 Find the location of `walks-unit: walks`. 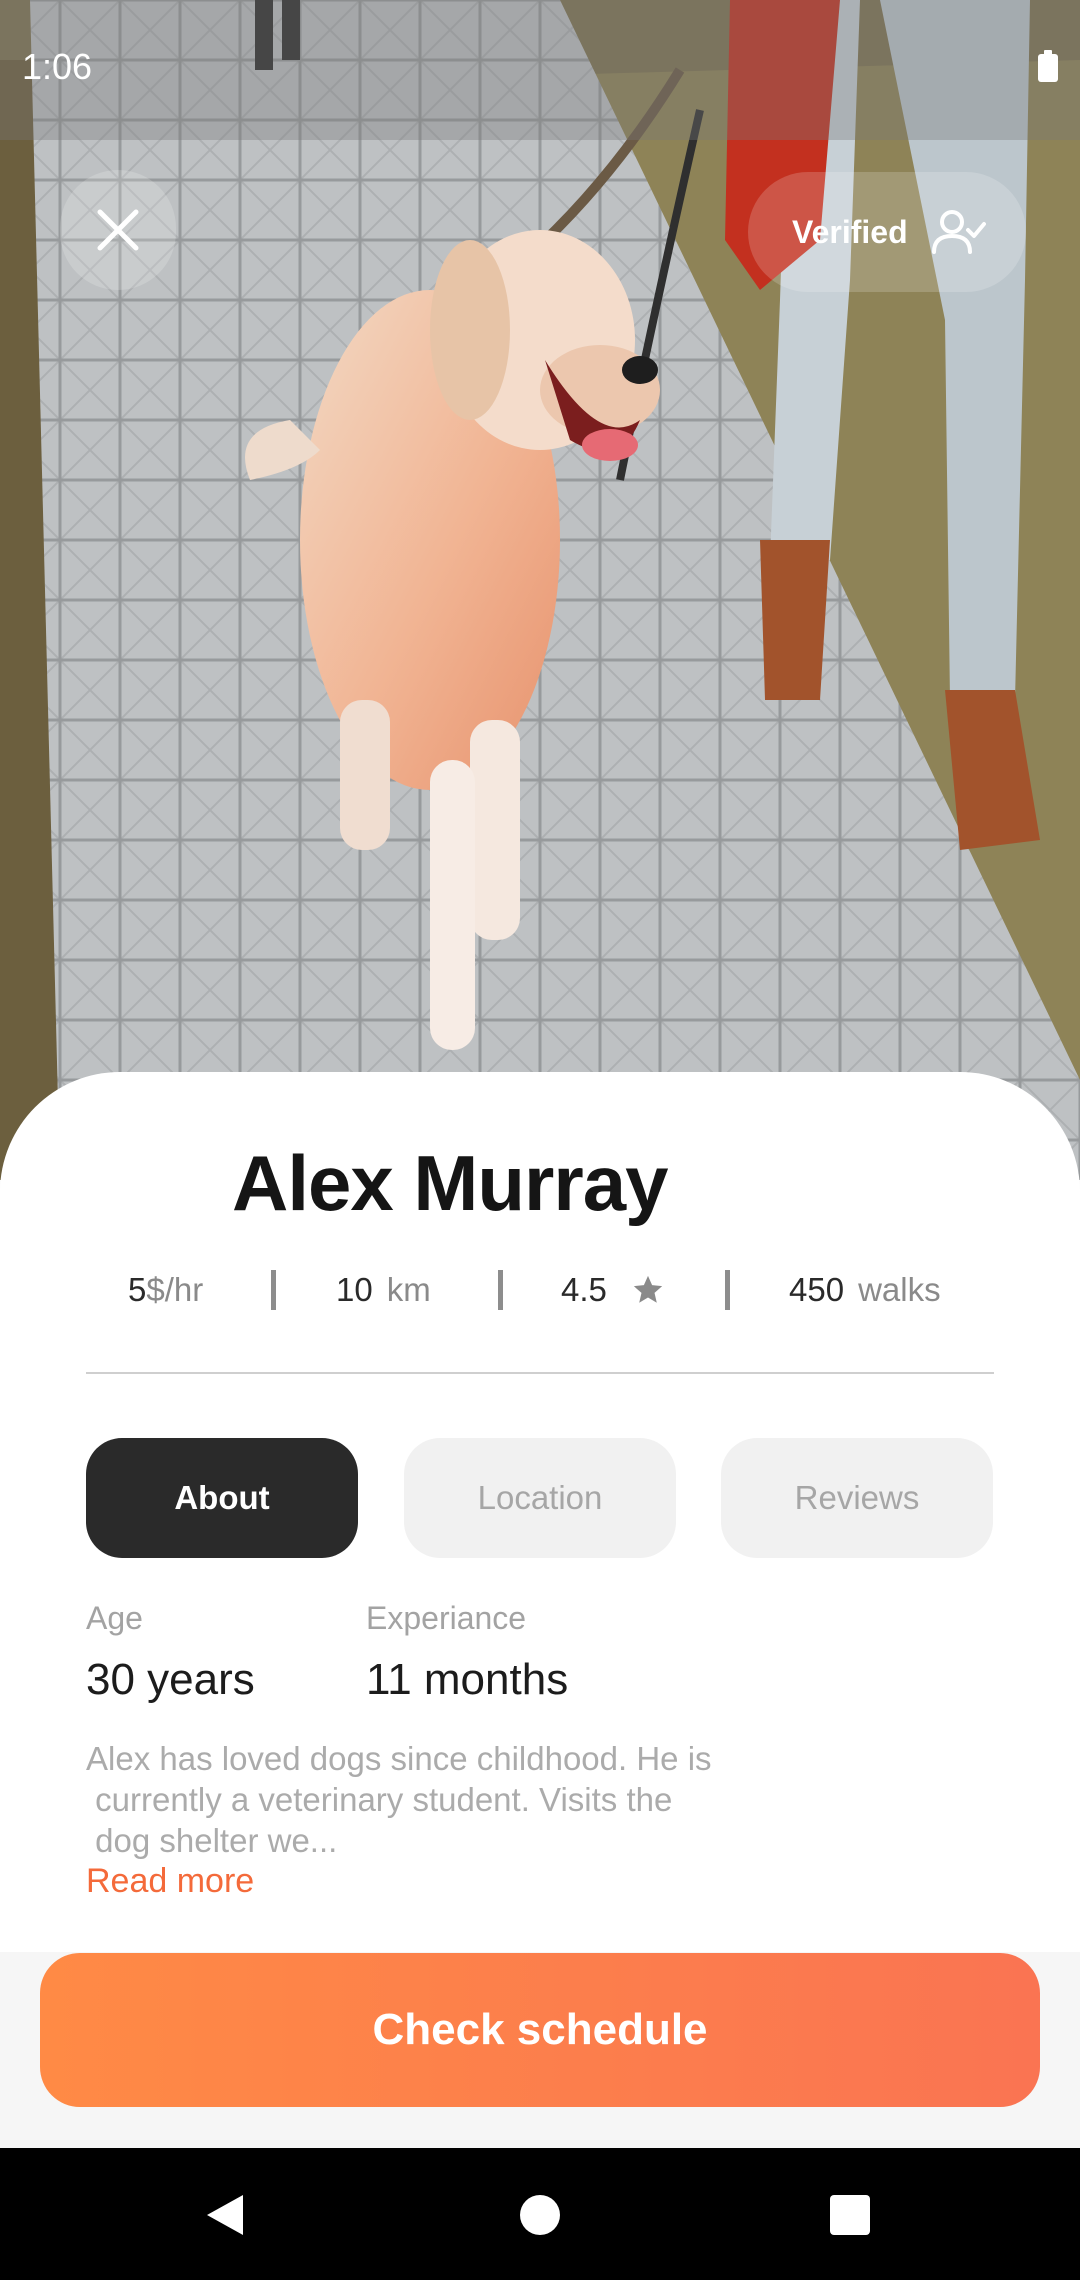

walks-unit: walks is located at coordinates (899, 1289).